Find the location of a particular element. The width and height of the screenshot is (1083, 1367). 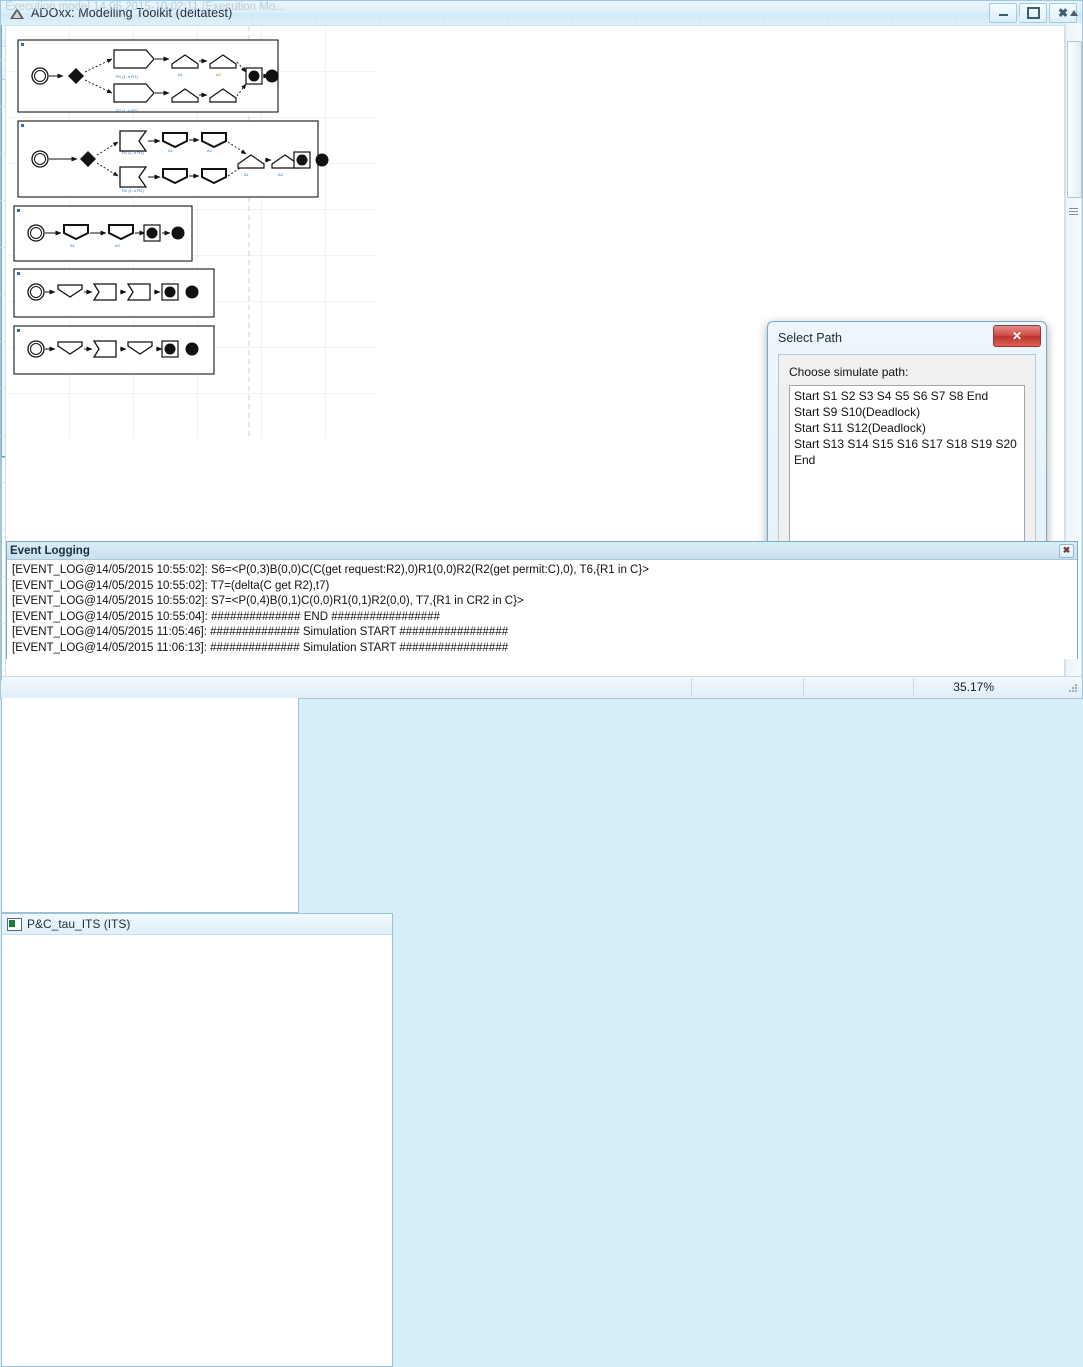

its-vscroll-thumb is located at coordinates (1074, 119).